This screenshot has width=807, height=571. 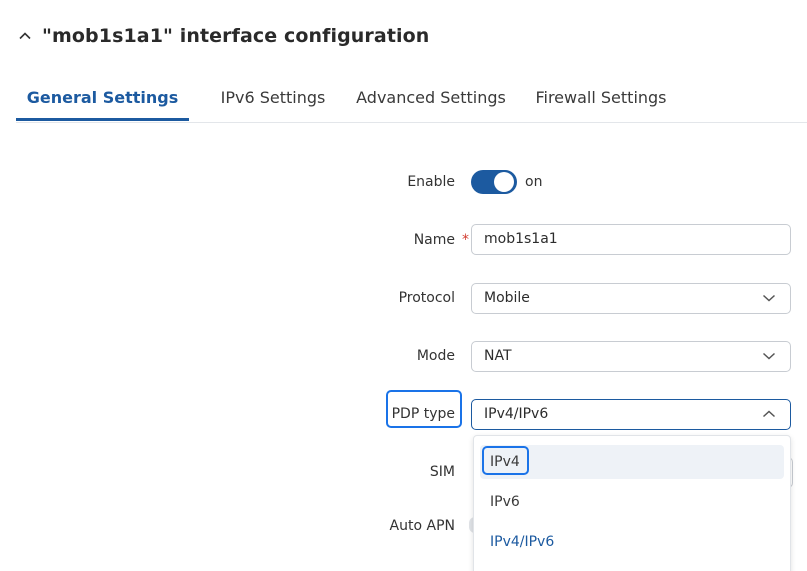 What do you see at coordinates (422, 526) in the screenshot?
I see `auto-apn-label: Auto APN` at bounding box center [422, 526].